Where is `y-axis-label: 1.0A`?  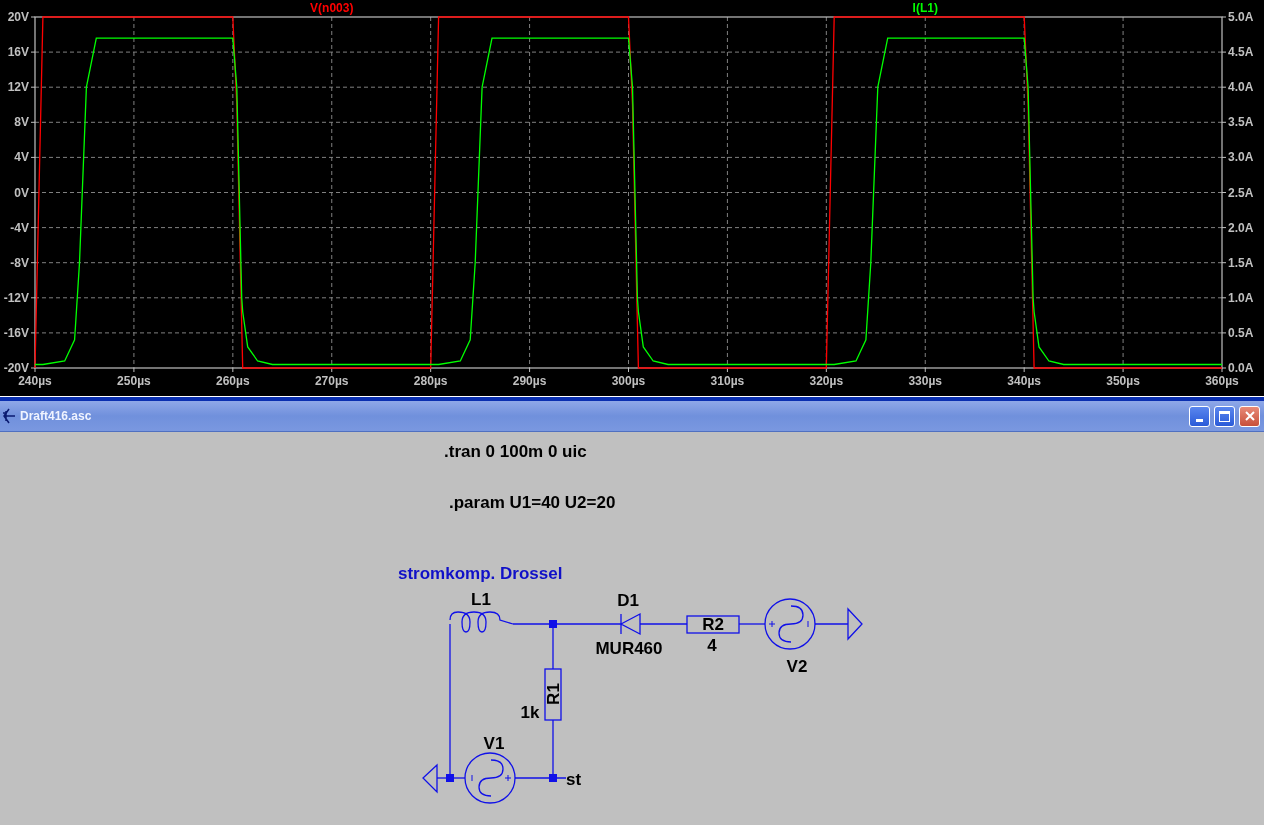
y-axis-label: 1.0A is located at coordinates (1241, 297).